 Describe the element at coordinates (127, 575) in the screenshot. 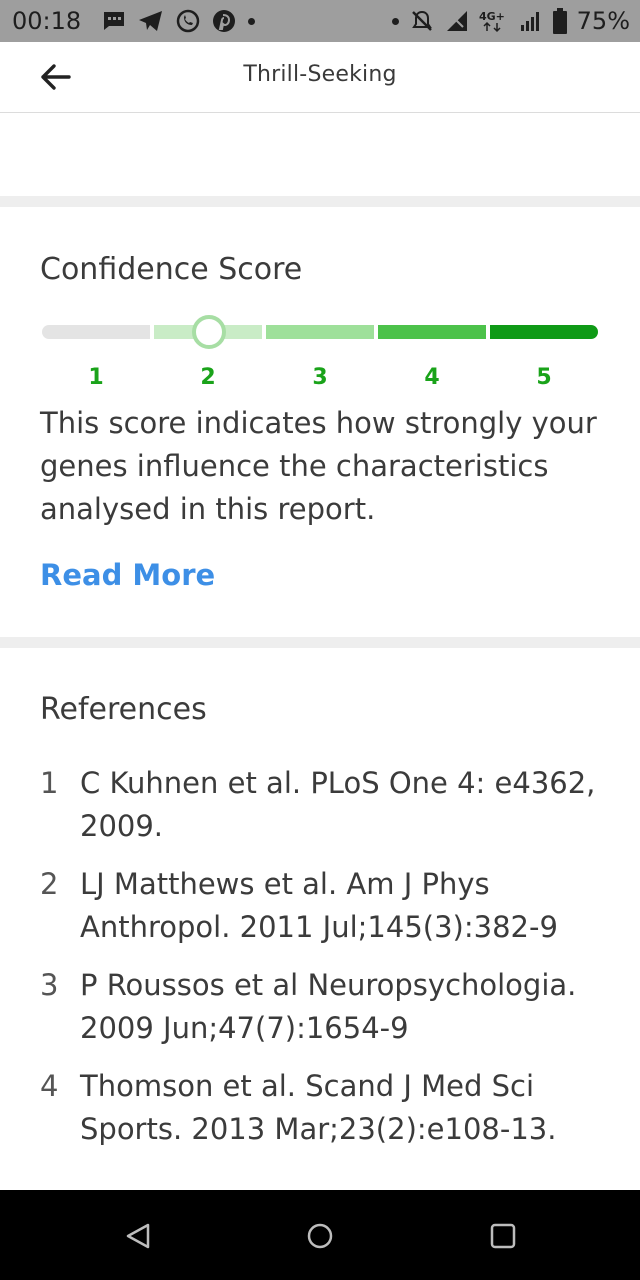

I see `read-more-link: Read More` at that location.